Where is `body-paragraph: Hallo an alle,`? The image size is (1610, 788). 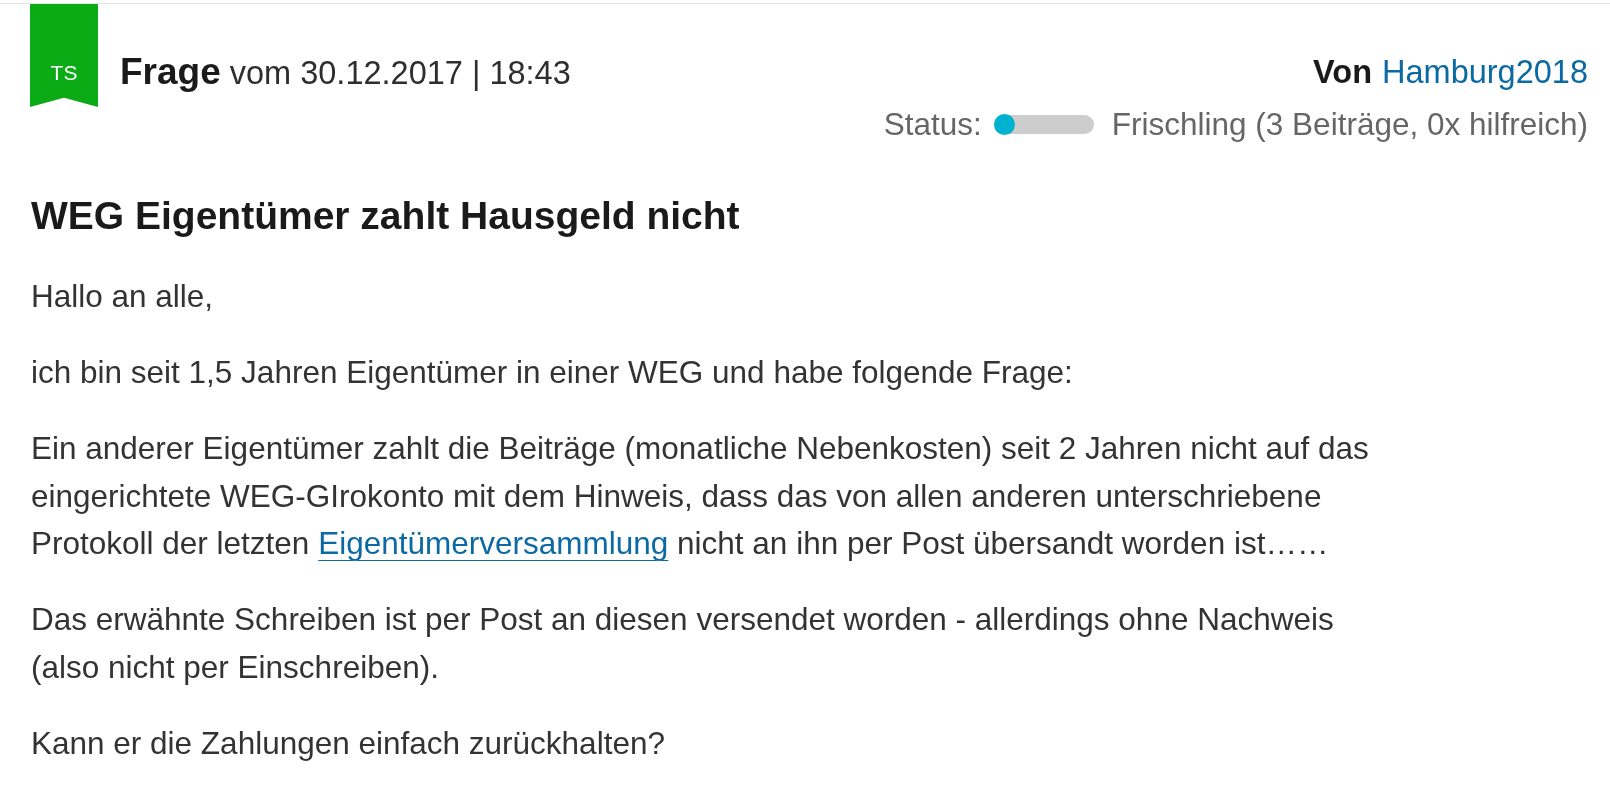
body-paragraph: Hallo an alle, is located at coordinates (123, 296).